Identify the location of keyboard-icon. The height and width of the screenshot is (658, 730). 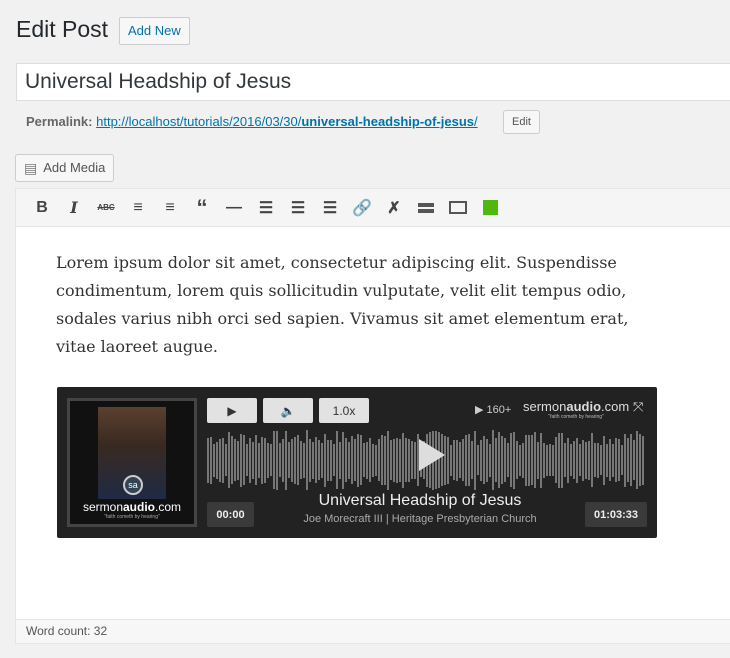
(458, 208).